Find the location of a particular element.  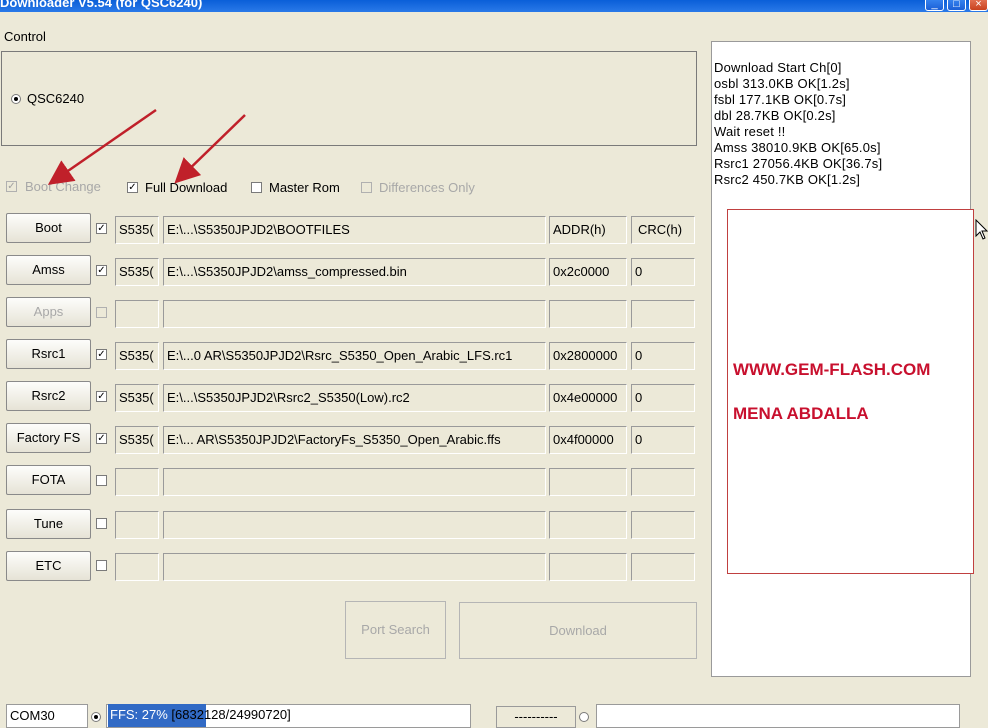

chip-radio is located at coordinates (16, 99).